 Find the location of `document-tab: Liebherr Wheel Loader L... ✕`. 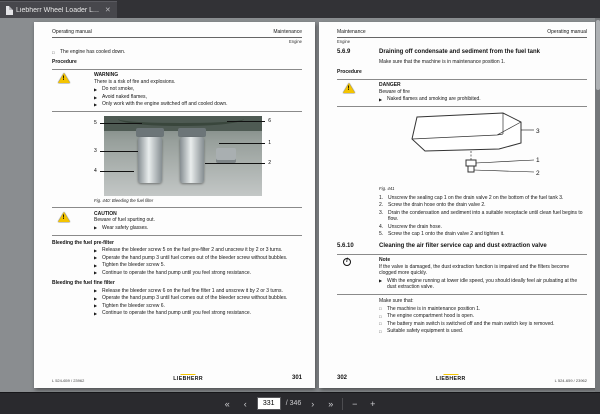

document-tab: Liebherr Wheel Loader L... ✕ is located at coordinates (58, 9).